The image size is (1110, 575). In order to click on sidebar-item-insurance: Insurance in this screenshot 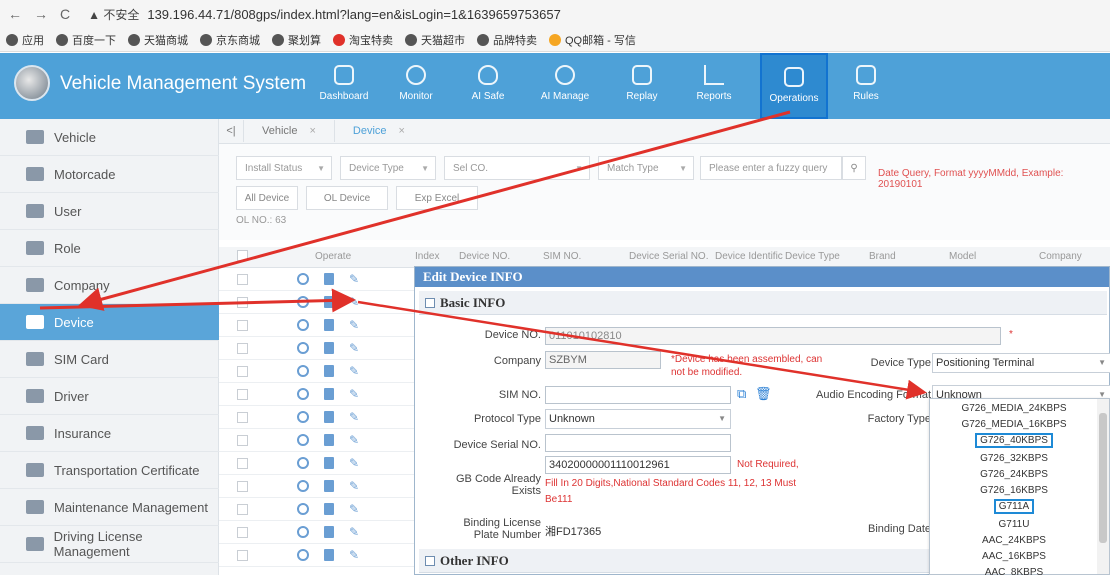, I will do `click(109, 433)`.